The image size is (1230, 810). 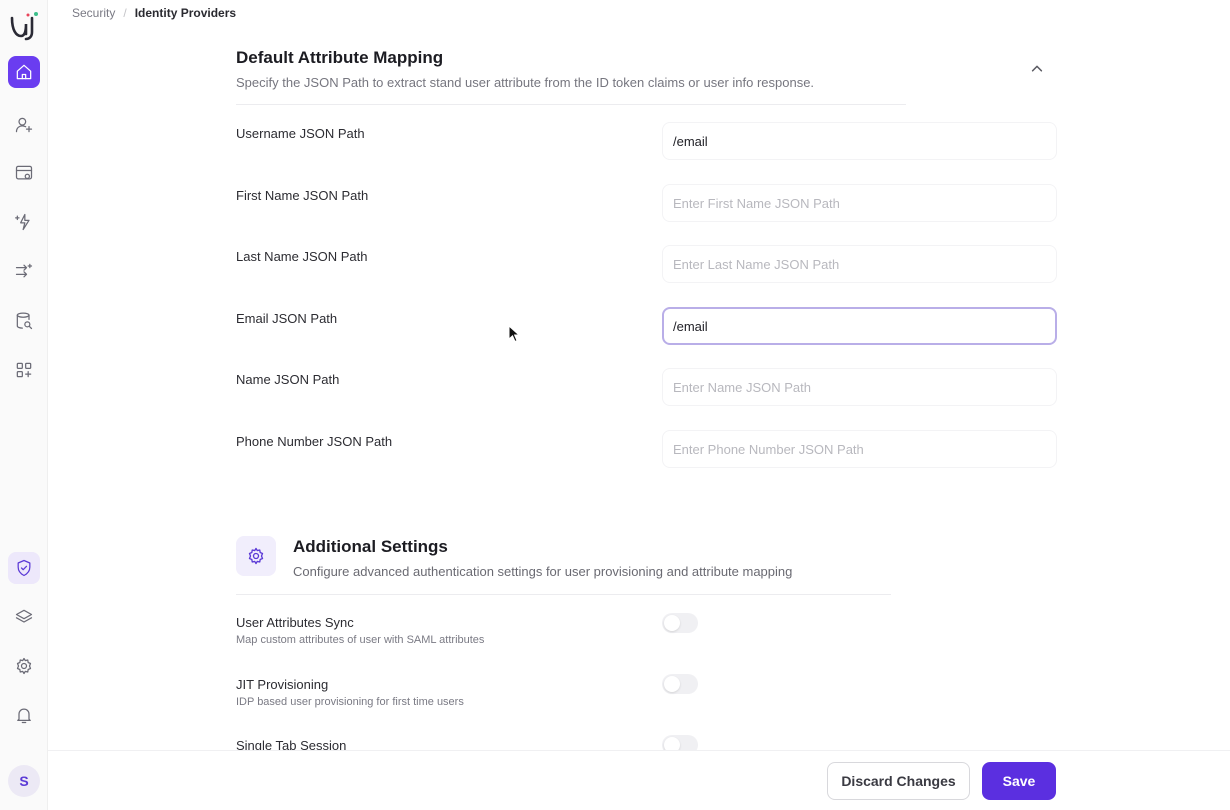 What do you see at coordinates (300, 133) in the screenshot?
I see `username-json-path-label: Username JSON Path` at bounding box center [300, 133].